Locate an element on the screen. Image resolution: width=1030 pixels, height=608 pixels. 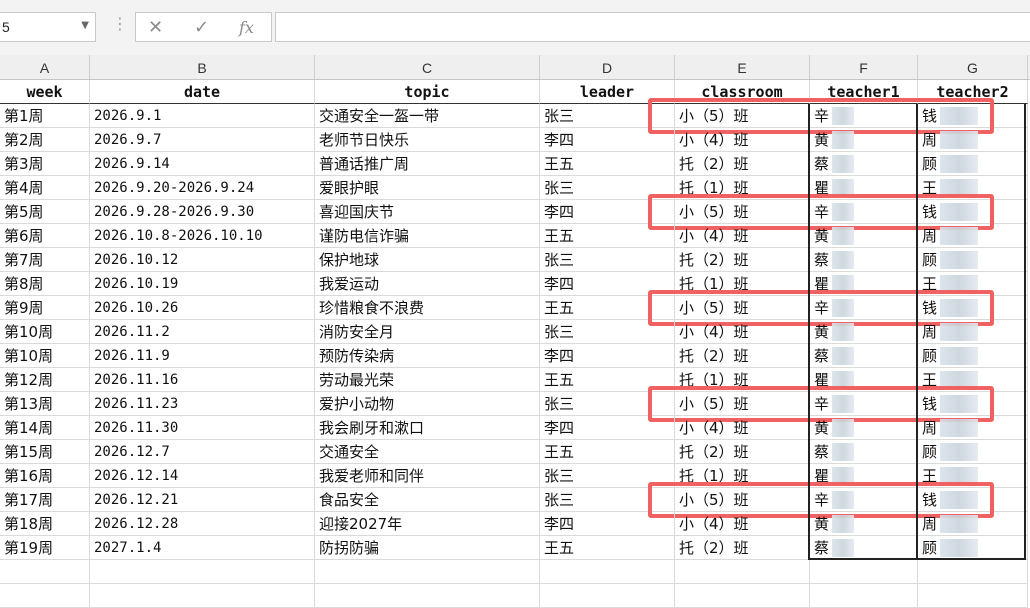
column-header-a: A is located at coordinates (45, 67).